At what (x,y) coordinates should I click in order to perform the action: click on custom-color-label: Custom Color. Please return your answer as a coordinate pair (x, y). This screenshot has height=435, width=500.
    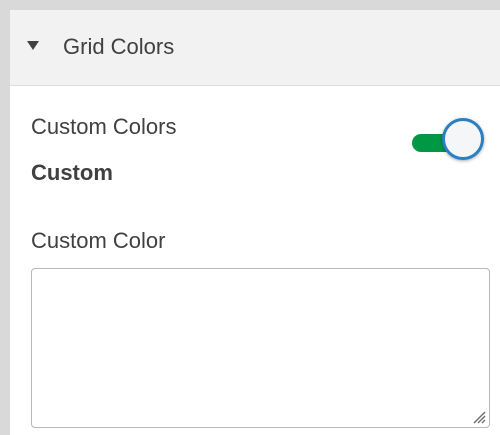
    Looking at the image, I should click on (98, 240).